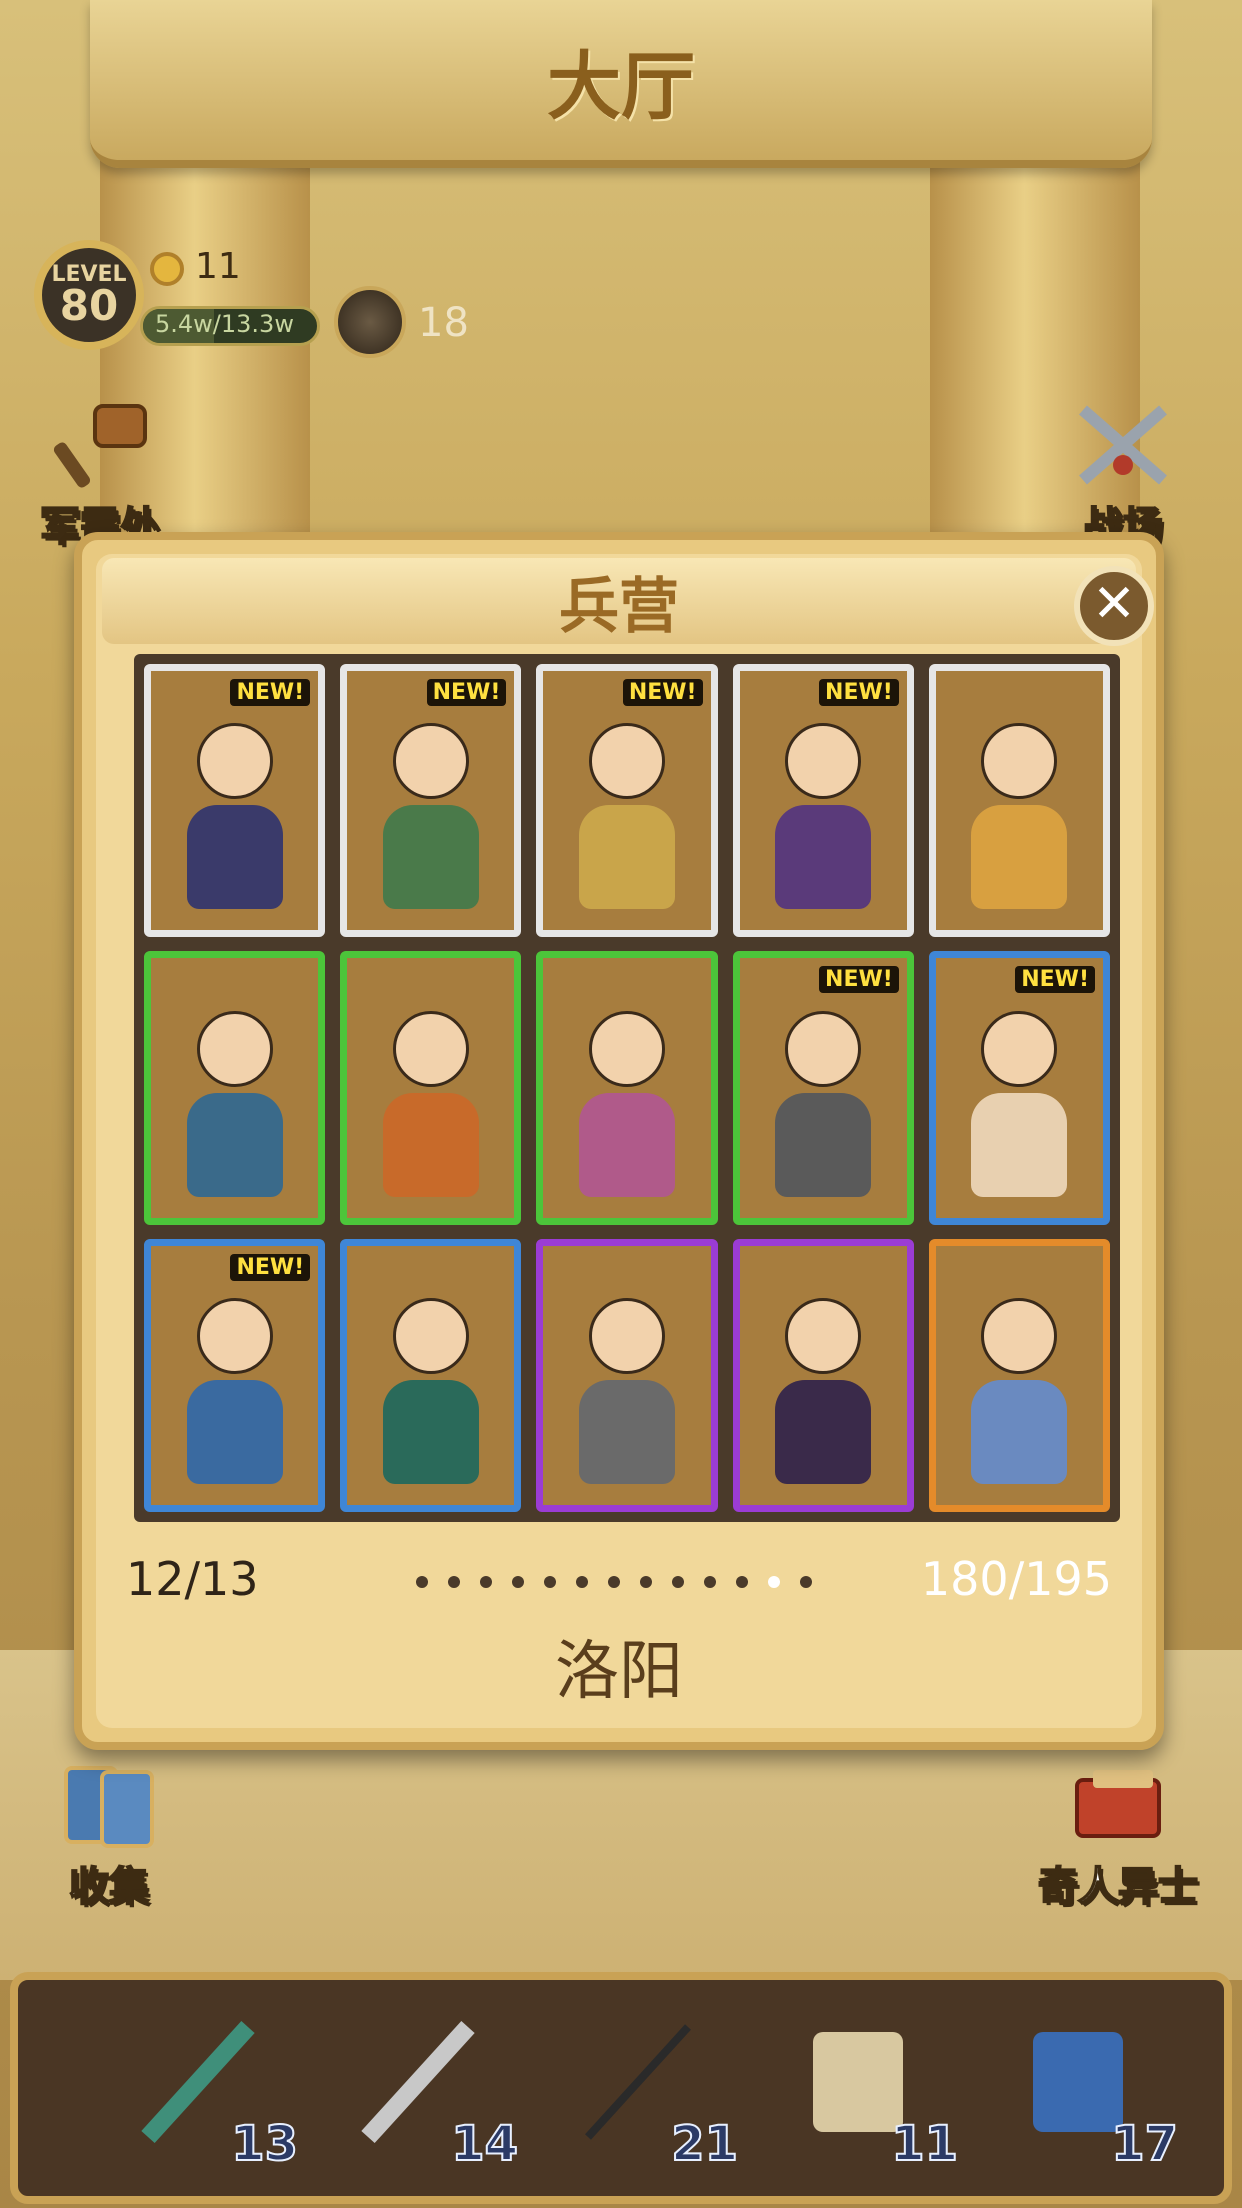 Image resolution: width=1242 pixels, height=2208 pixels. I want to click on cards-icon, so click(109, 1807).